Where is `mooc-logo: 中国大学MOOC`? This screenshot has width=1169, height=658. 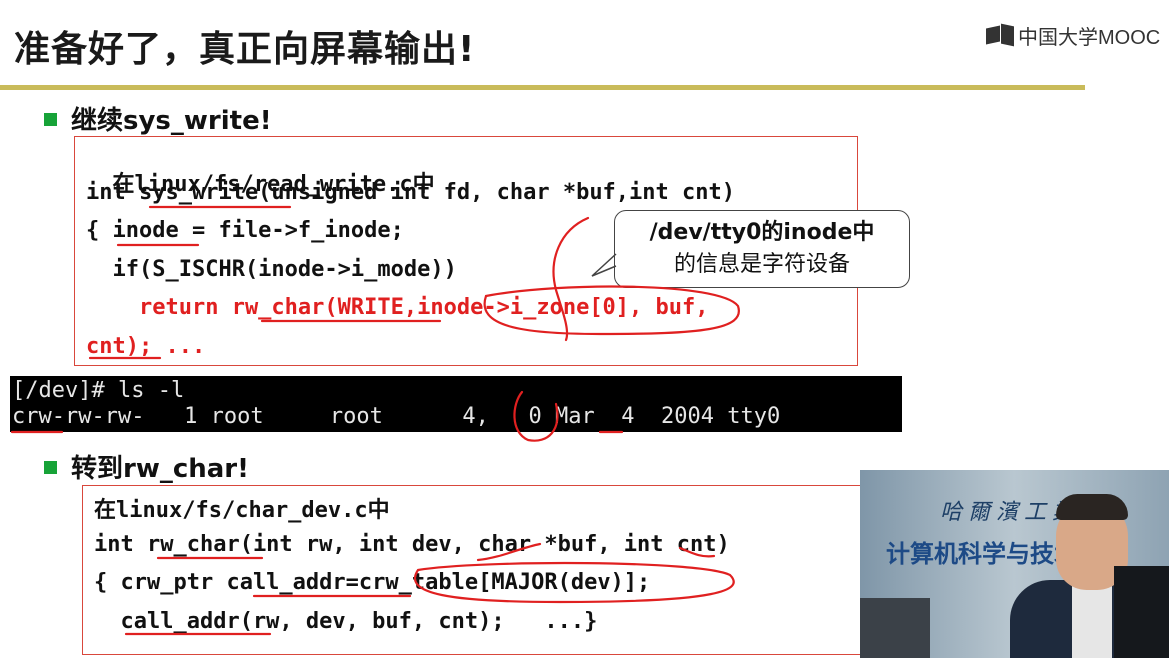
mooc-logo: 中国大学MOOC is located at coordinates (1073, 35).